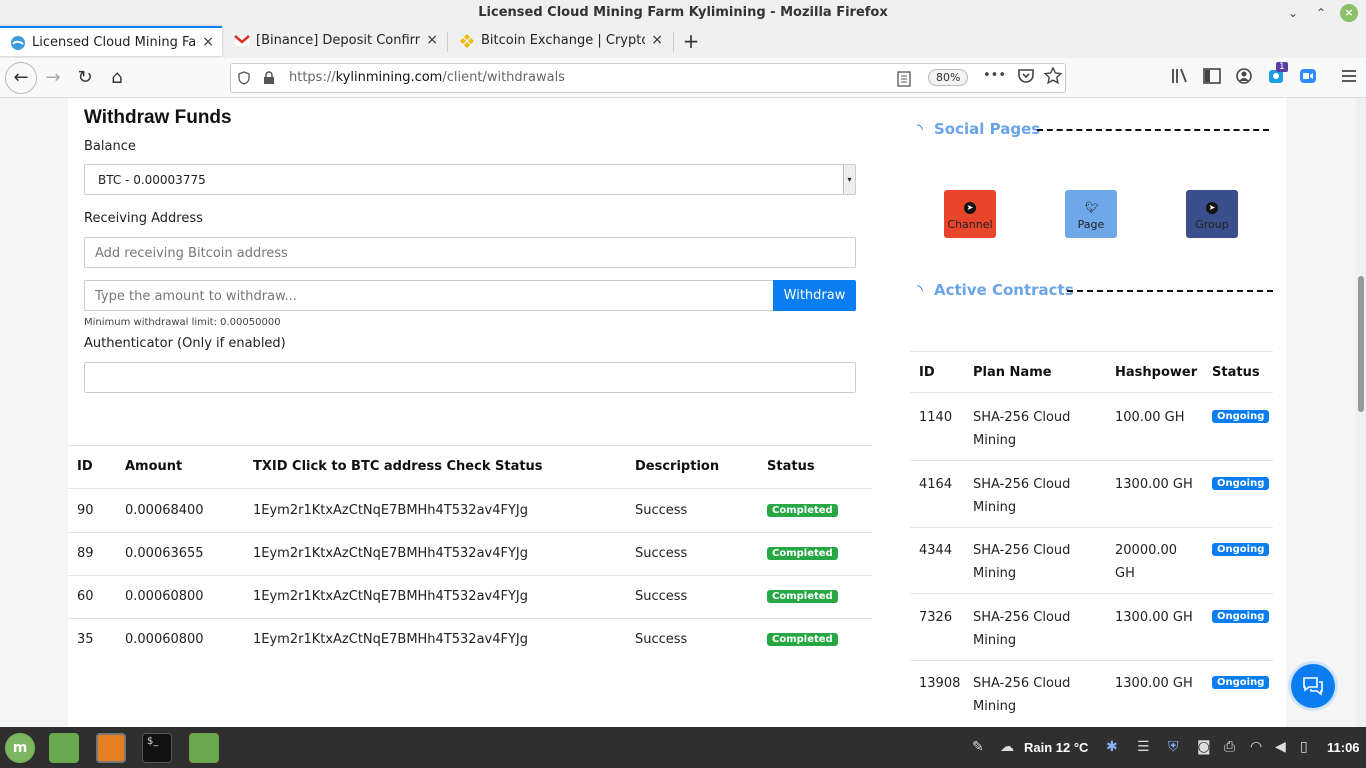 The height and width of the screenshot is (768, 1366). Describe the element at coordinates (204, 748) in the screenshot. I see `folder-icon` at that location.